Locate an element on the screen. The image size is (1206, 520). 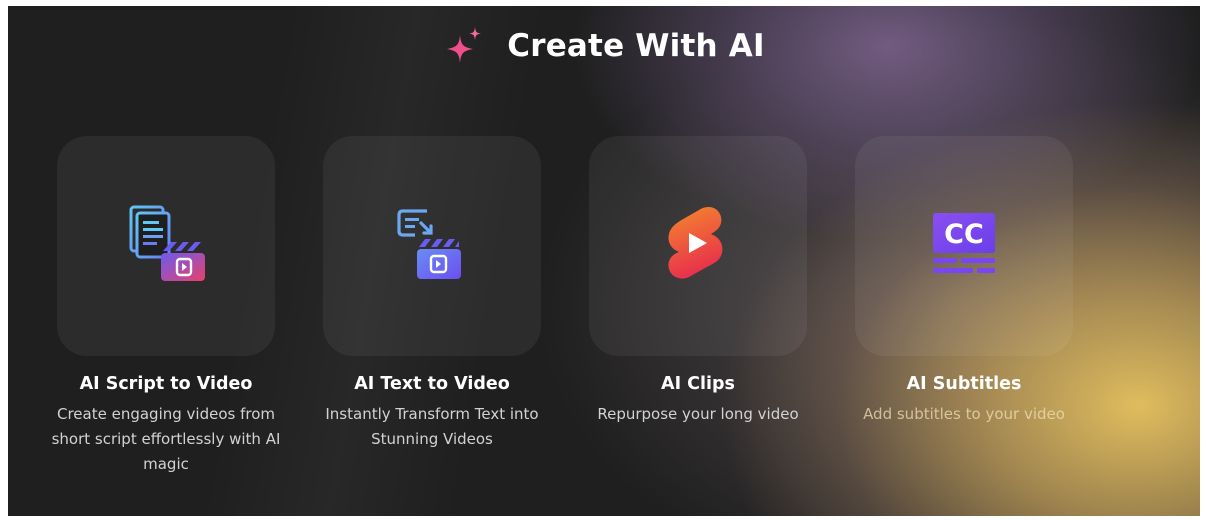
card-title: AI Subtitles is located at coordinates (964, 384).